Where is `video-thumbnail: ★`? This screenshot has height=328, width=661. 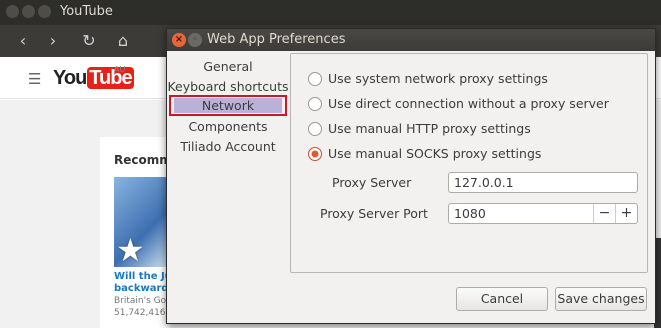
video-thumbnail: ★ is located at coordinates (142, 223).